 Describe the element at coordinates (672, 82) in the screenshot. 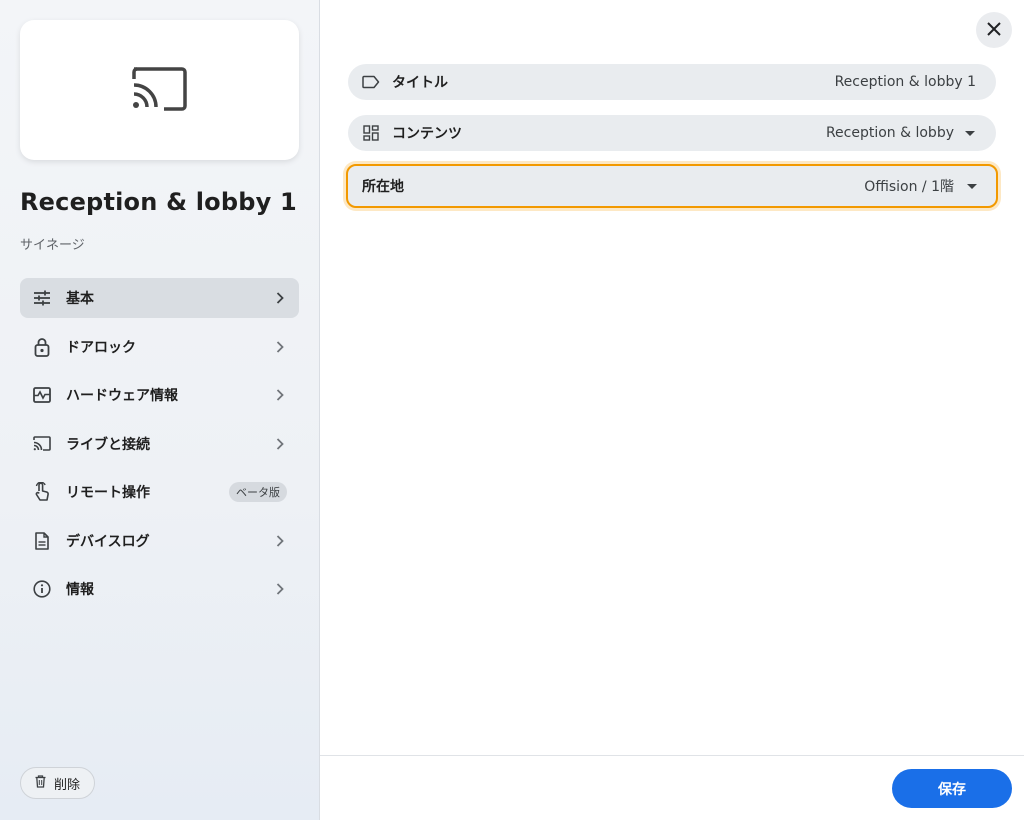

I see `title-field: タイトル Reception & lobby 1` at that location.